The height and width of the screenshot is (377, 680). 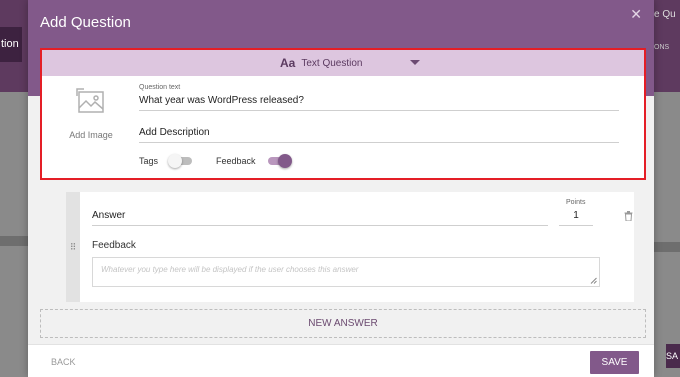 I want to click on background-left-strip, so click(x=14, y=241).